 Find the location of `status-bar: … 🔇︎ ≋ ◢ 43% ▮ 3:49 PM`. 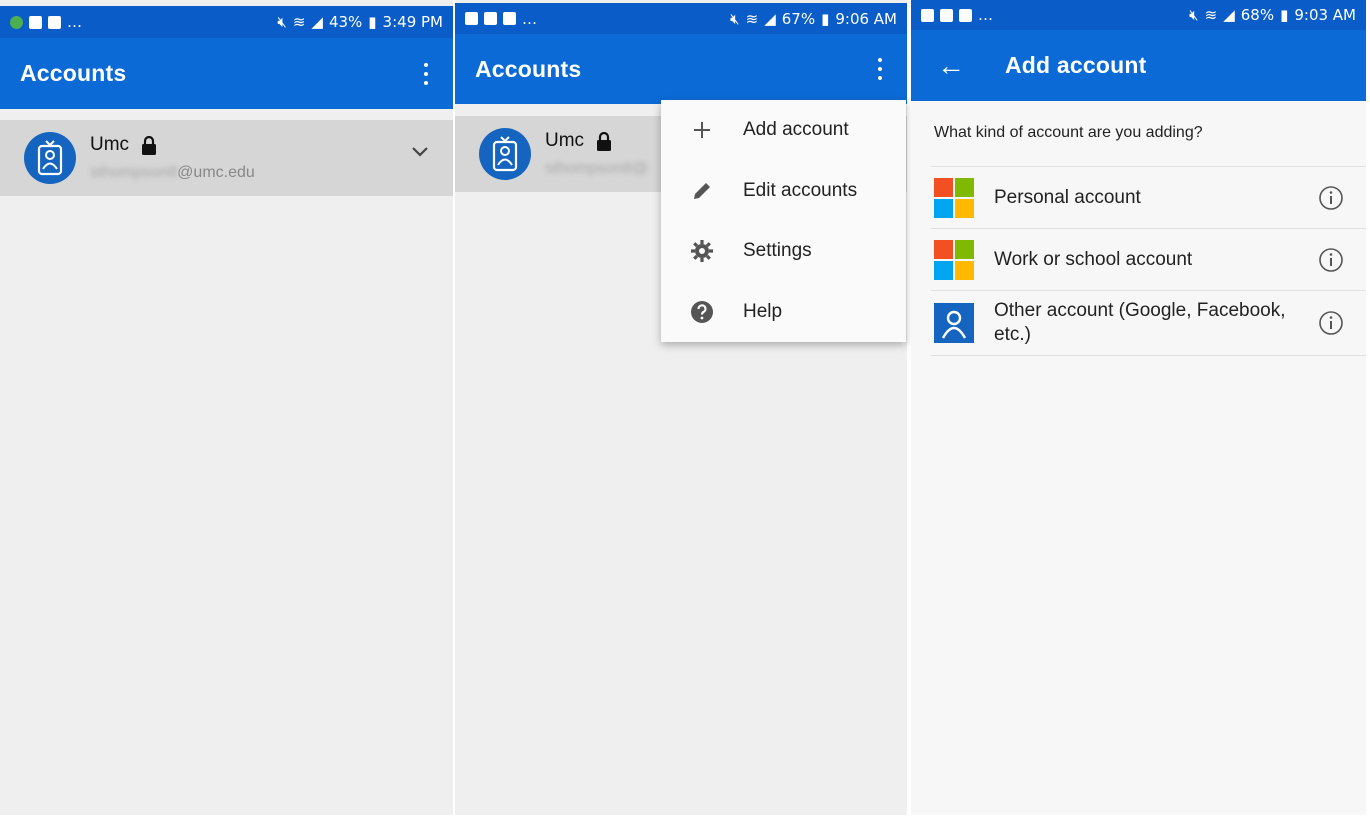

status-bar: … 🔇︎ ≋ ◢ 43% ▮ 3:49 PM is located at coordinates (226, 22).